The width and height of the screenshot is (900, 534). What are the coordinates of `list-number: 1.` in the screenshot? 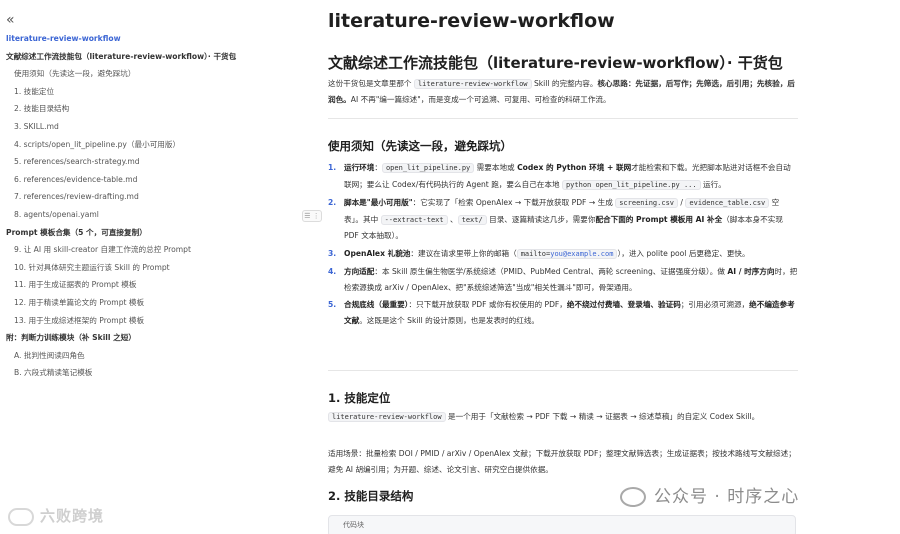 It's located at (332, 167).